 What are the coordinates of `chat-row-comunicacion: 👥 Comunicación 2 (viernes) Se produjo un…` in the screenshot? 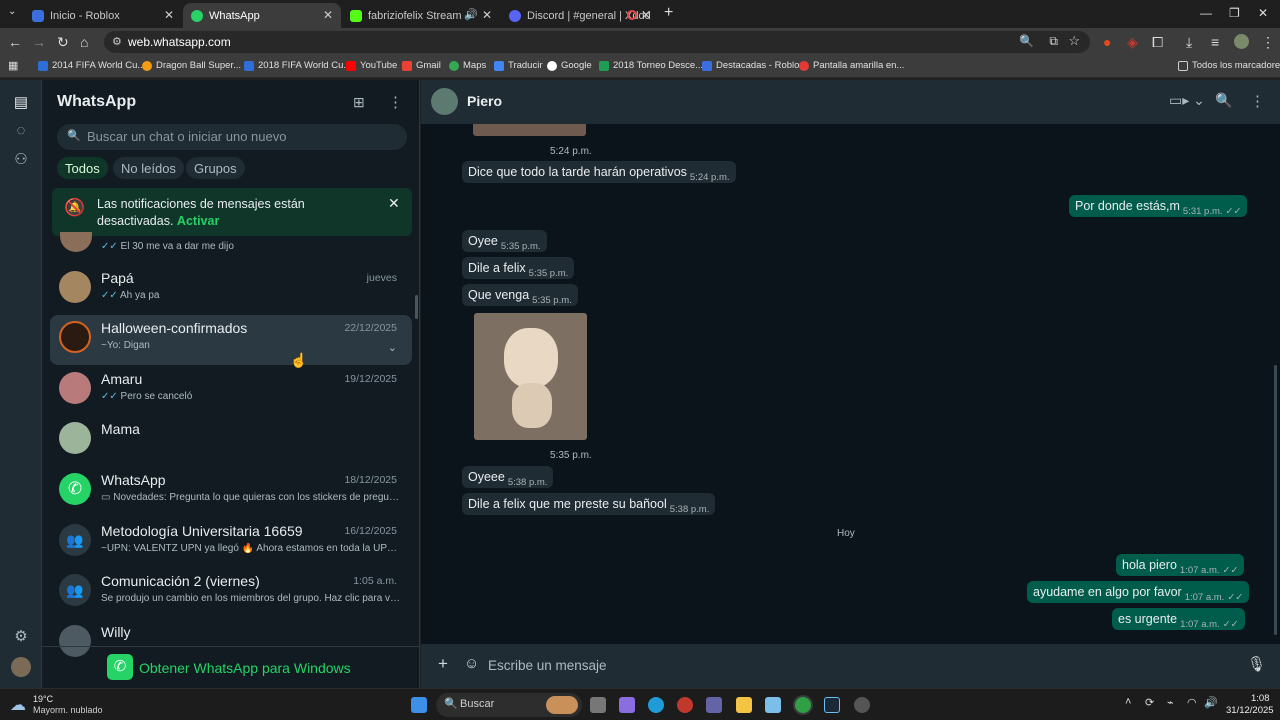 It's located at (231, 593).